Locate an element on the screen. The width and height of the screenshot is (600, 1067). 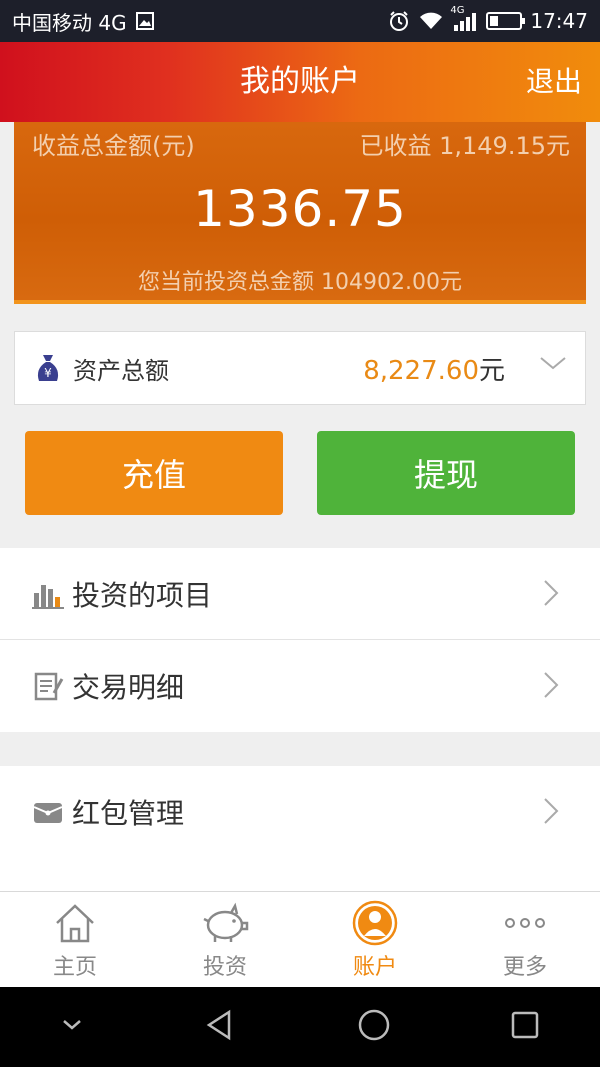
money-bag-icon: ¥ is located at coordinates (48, 368).